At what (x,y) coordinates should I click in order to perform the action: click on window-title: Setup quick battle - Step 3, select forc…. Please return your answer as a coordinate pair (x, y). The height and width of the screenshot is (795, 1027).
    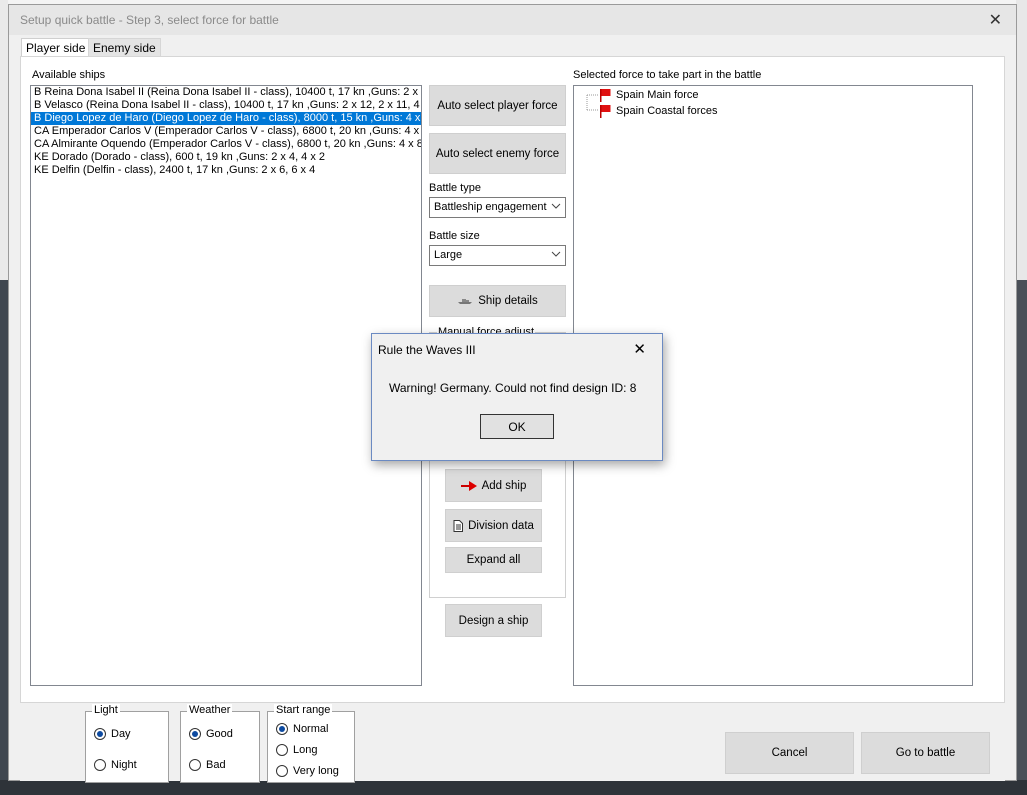
    Looking at the image, I should click on (149, 20).